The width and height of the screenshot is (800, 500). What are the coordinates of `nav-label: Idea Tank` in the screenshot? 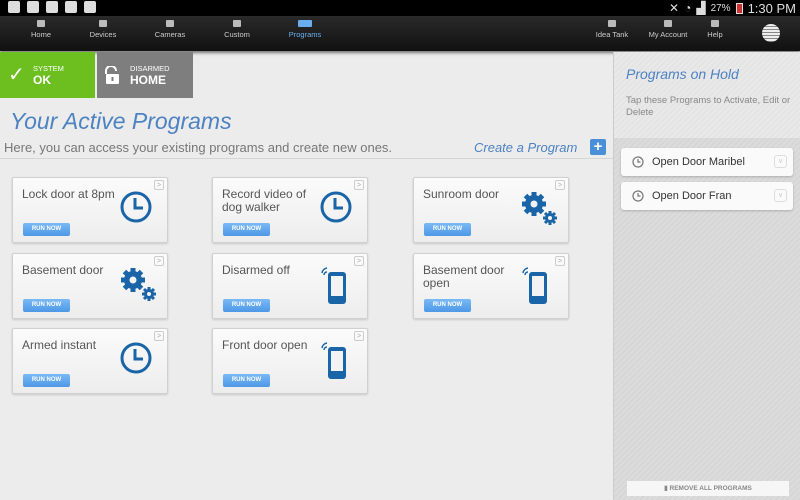 It's located at (612, 34).